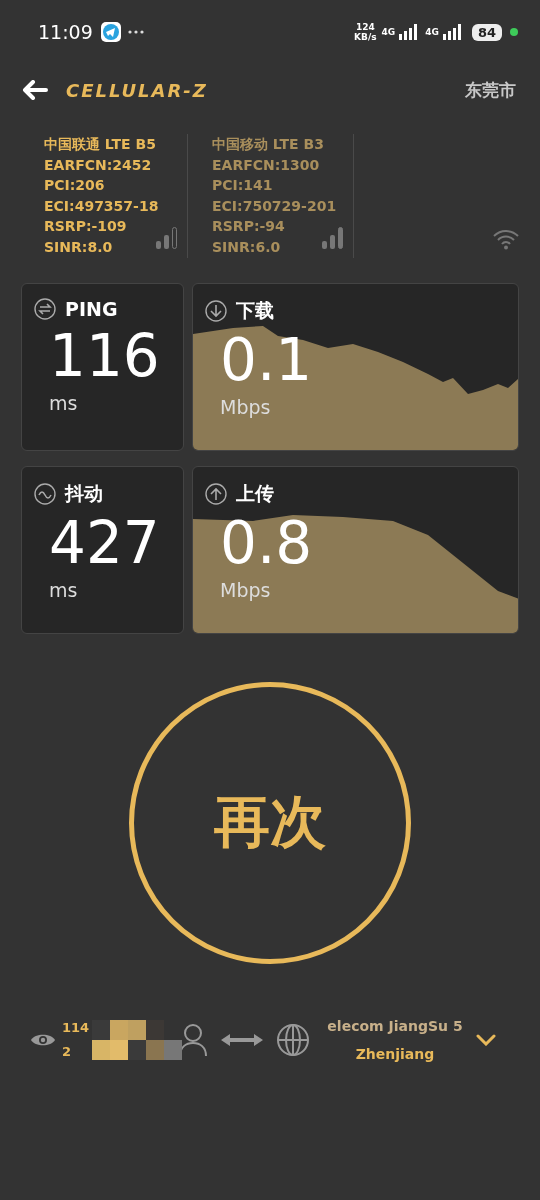 This screenshot has width=540, height=1200. What do you see at coordinates (84, 493) in the screenshot?
I see `metric-label: 抖动` at bounding box center [84, 493].